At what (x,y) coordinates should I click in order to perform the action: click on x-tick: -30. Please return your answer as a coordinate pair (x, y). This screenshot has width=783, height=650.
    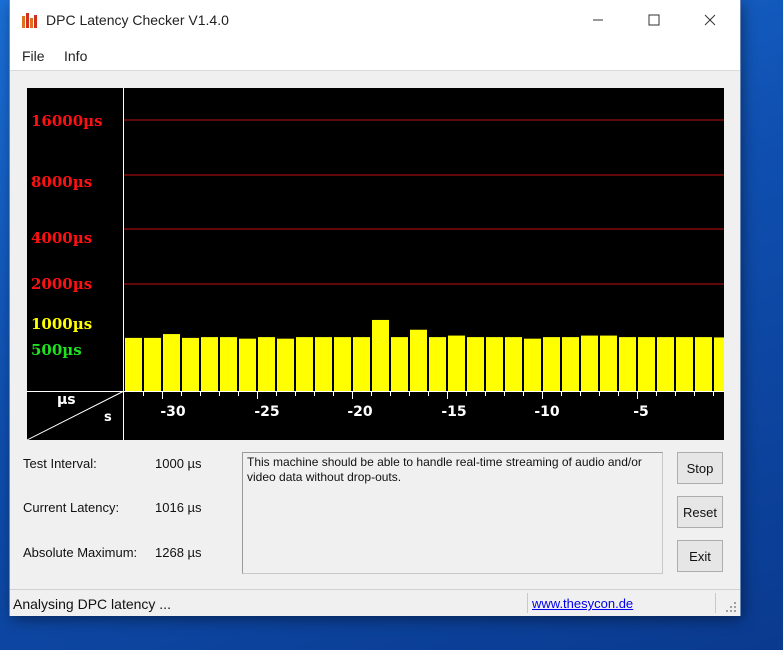
    Looking at the image, I should click on (173, 412).